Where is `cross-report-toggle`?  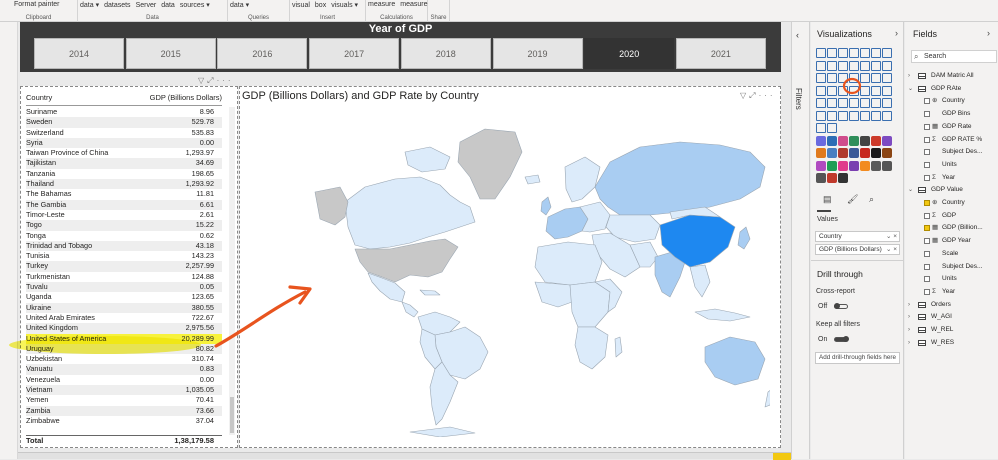
cross-report-toggle is located at coordinates (841, 306).